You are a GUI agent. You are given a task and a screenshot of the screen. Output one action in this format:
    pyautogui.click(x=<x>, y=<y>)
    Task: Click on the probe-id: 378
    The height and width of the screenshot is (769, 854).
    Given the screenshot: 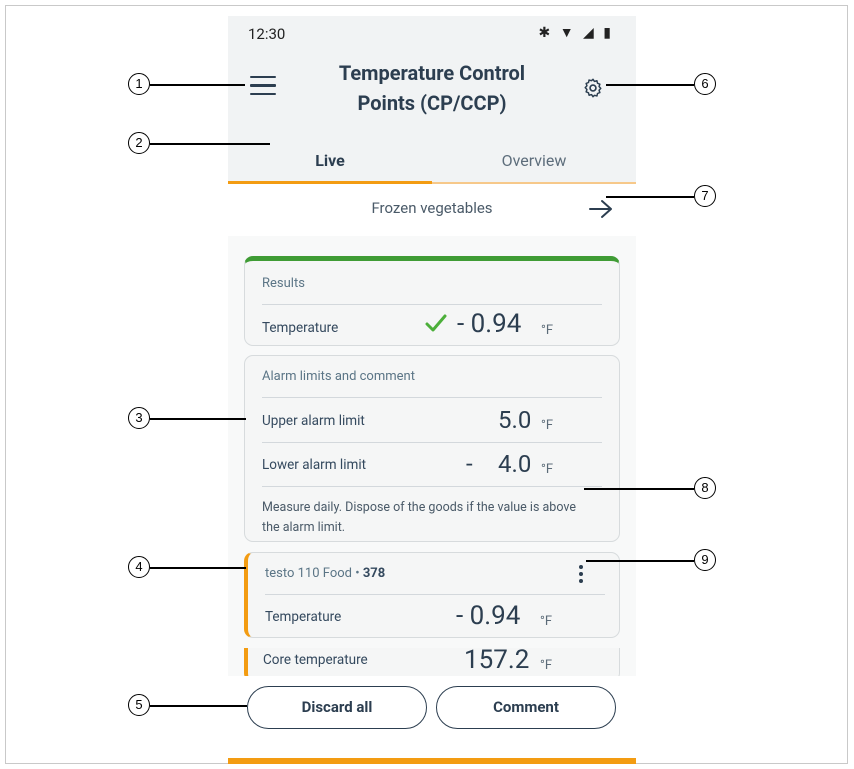 What is the action you would take?
    pyautogui.click(x=374, y=573)
    